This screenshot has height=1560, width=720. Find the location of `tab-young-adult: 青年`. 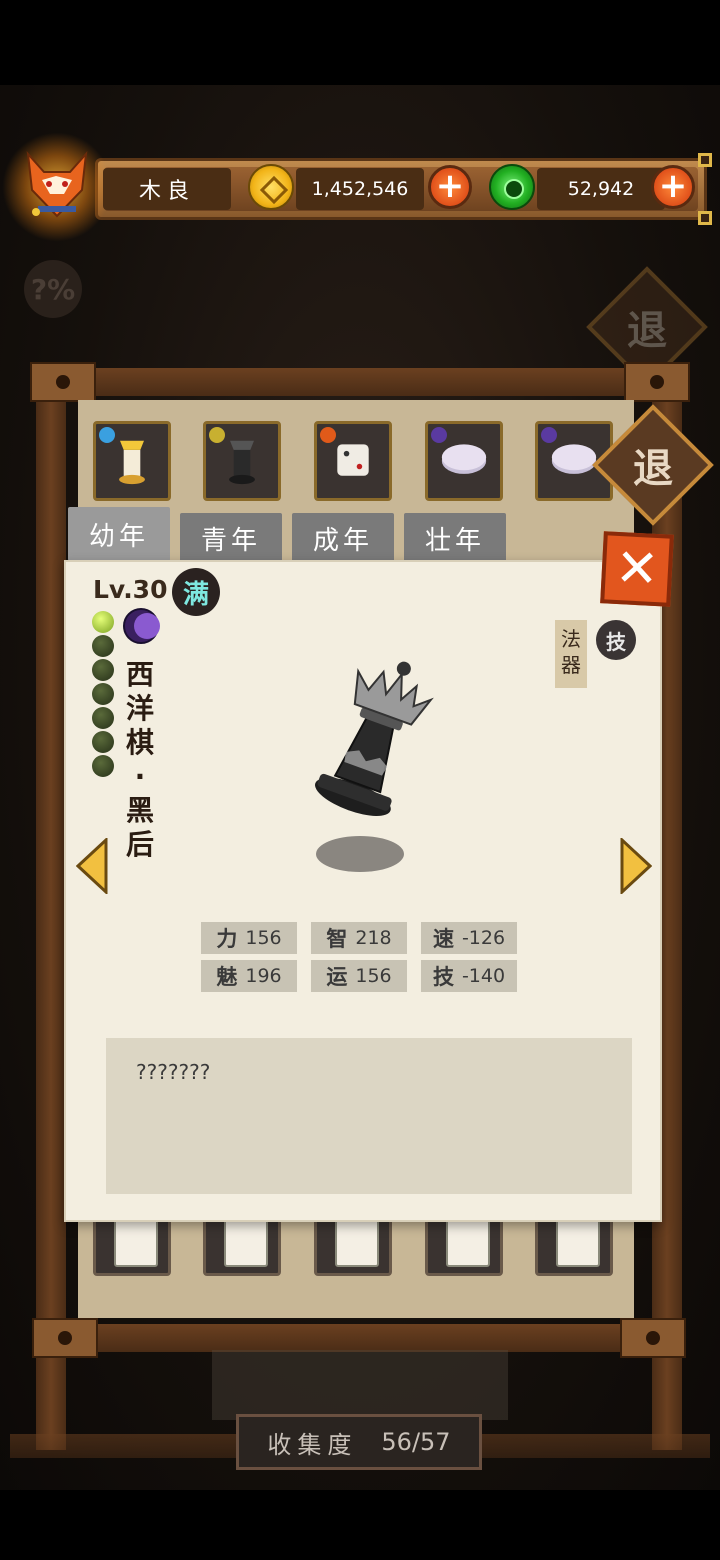

tab-young-adult: 青年 is located at coordinates (231, 538).